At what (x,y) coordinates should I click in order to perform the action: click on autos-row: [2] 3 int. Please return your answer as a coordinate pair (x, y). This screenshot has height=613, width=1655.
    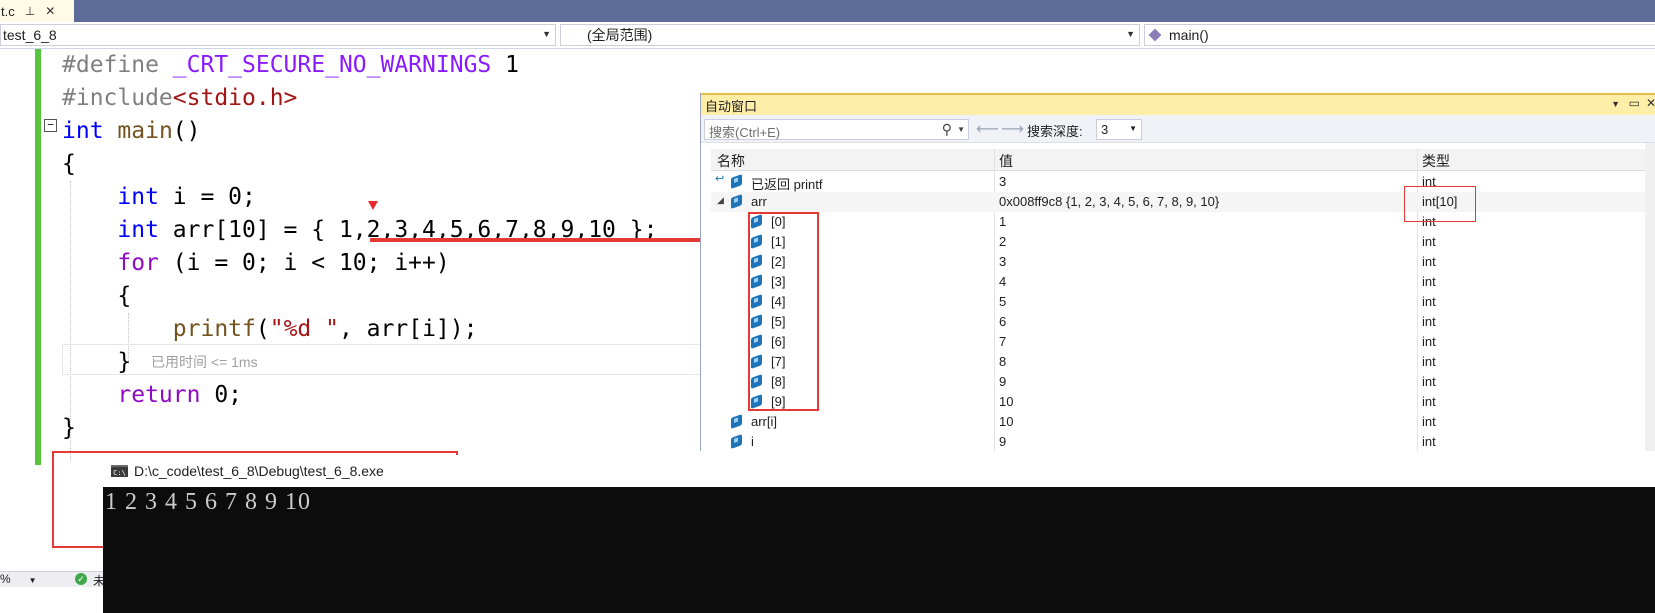
    Looking at the image, I should click on (1183, 262).